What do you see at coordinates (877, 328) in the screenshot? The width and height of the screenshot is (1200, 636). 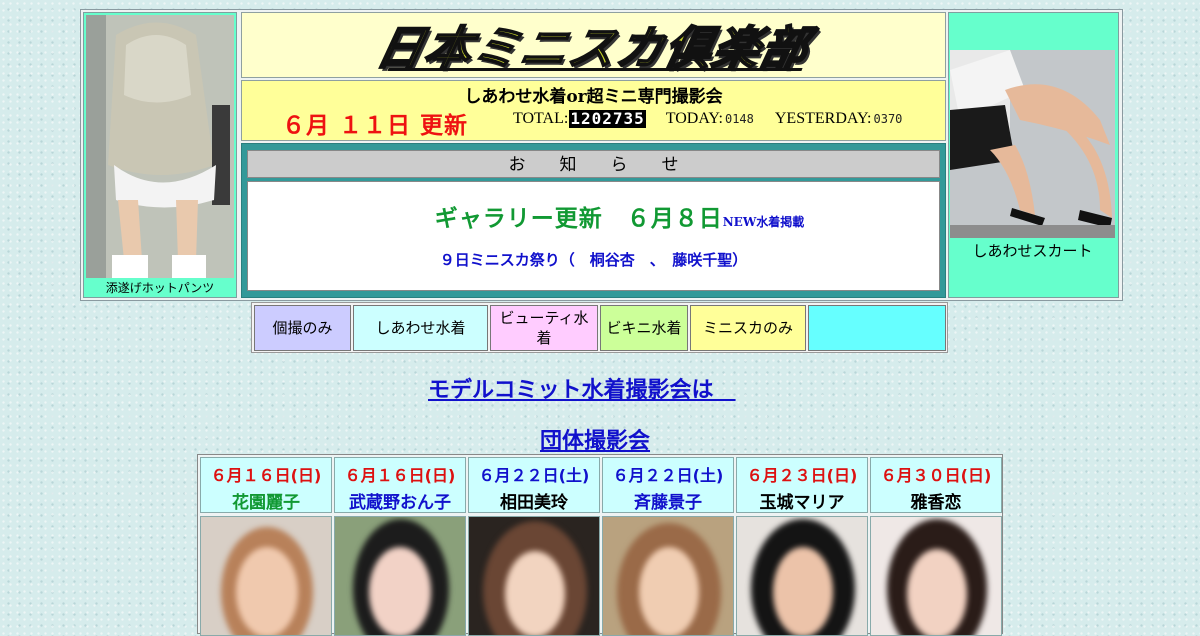 I see `nav-empty-cell` at bounding box center [877, 328].